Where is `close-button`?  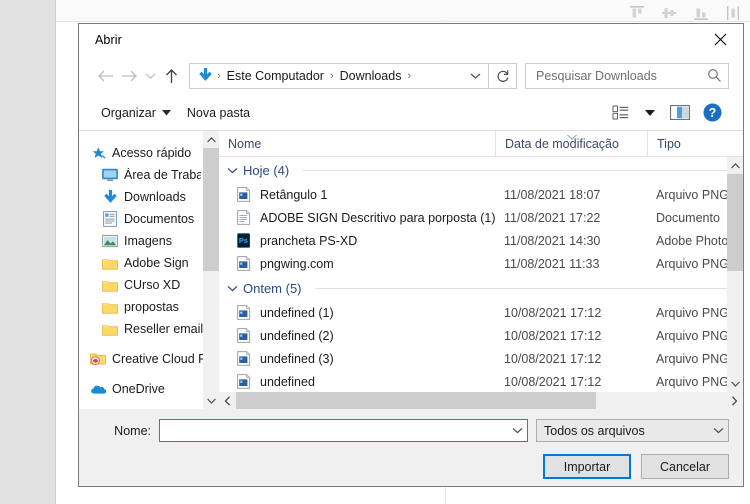 close-button is located at coordinates (720, 39).